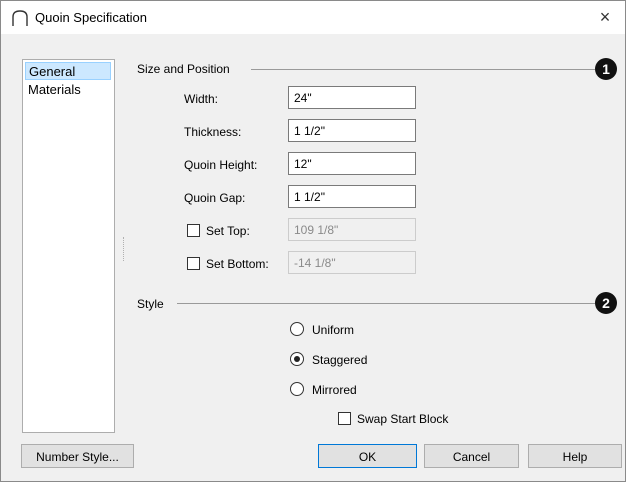 The height and width of the screenshot is (482, 626). I want to click on mirrored-radio, so click(297, 389).